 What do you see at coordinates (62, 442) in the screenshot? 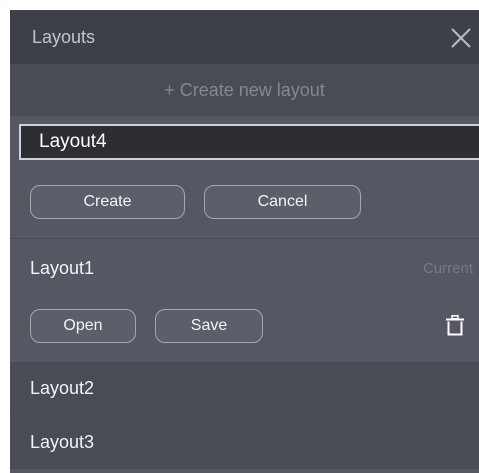
I see `layout-name: Layout3` at bounding box center [62, 442].